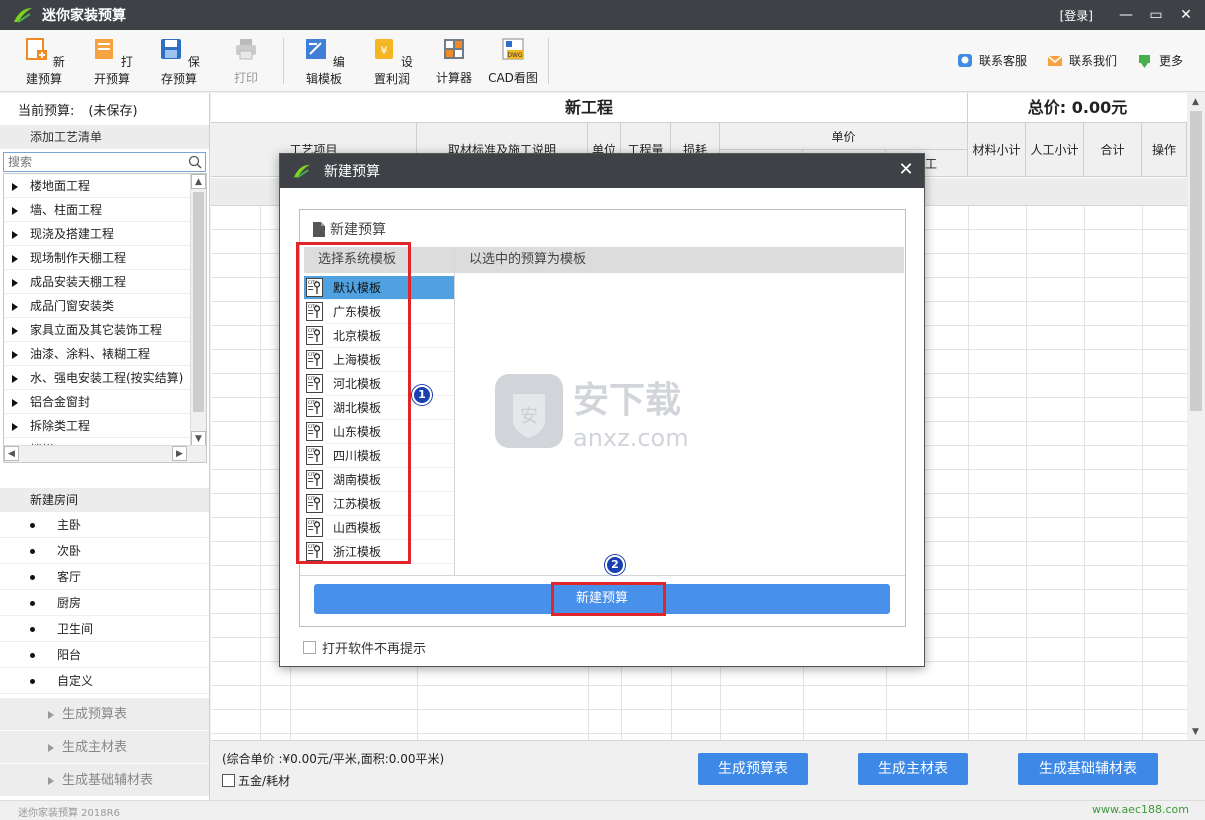 The height and width of the screenshot is (820, 1205). What do you see at coordinates (78, 258) in the screenshot?
I see `category-label: 现场制作天棚工程` at bounding box center [78, 258].